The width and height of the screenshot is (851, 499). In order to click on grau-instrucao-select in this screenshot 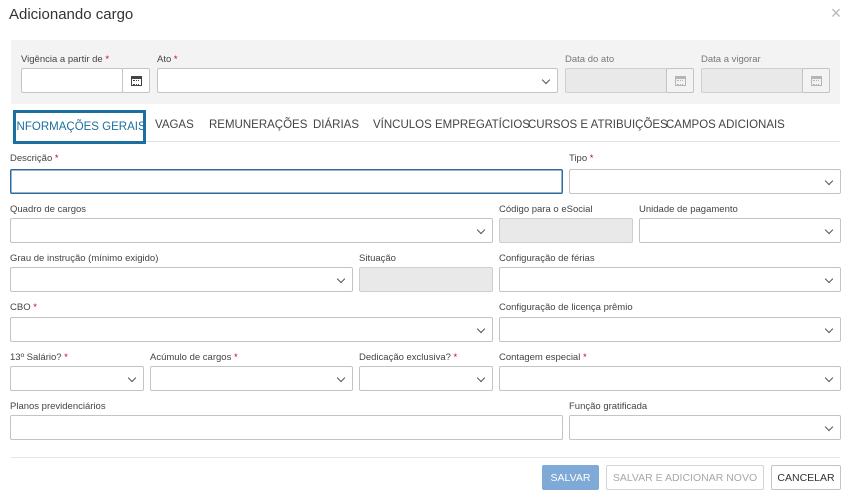, I will do `click(181, 279)`.